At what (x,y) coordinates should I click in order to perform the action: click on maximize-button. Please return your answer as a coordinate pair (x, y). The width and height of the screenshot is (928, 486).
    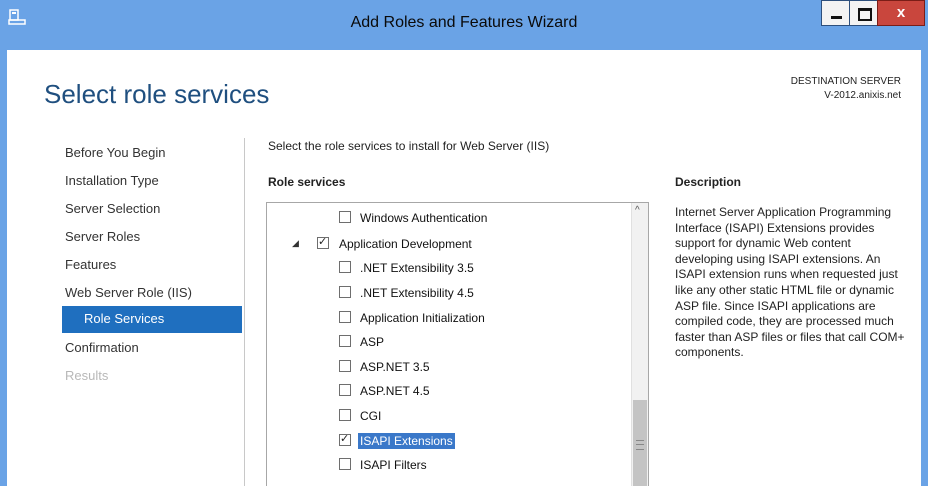
    Looking at the image, I should click on (863, 13).